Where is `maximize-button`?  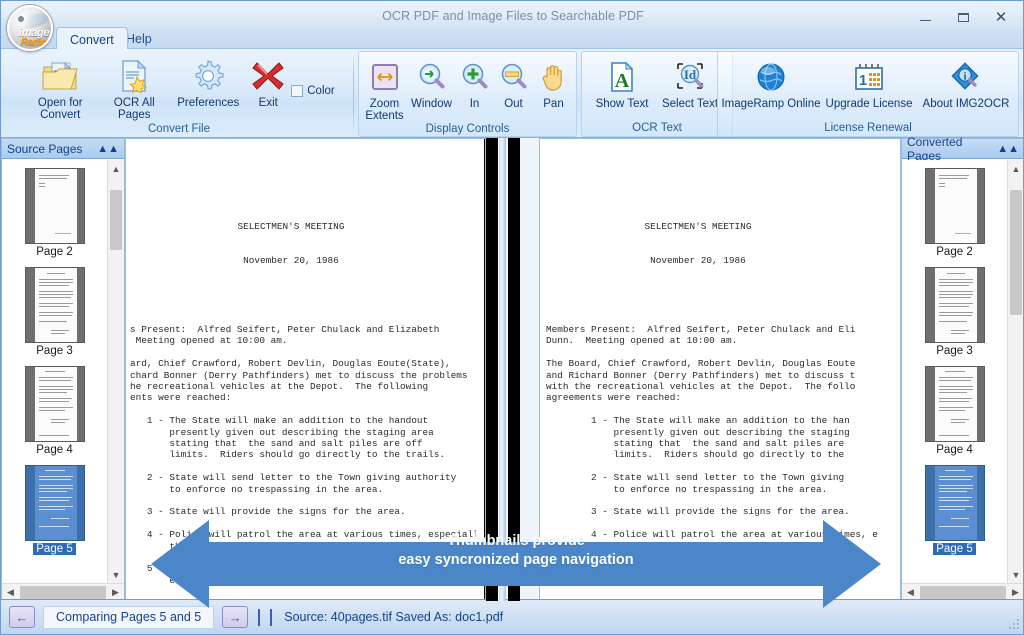
maximize-button is located at coordinates (963, 17).